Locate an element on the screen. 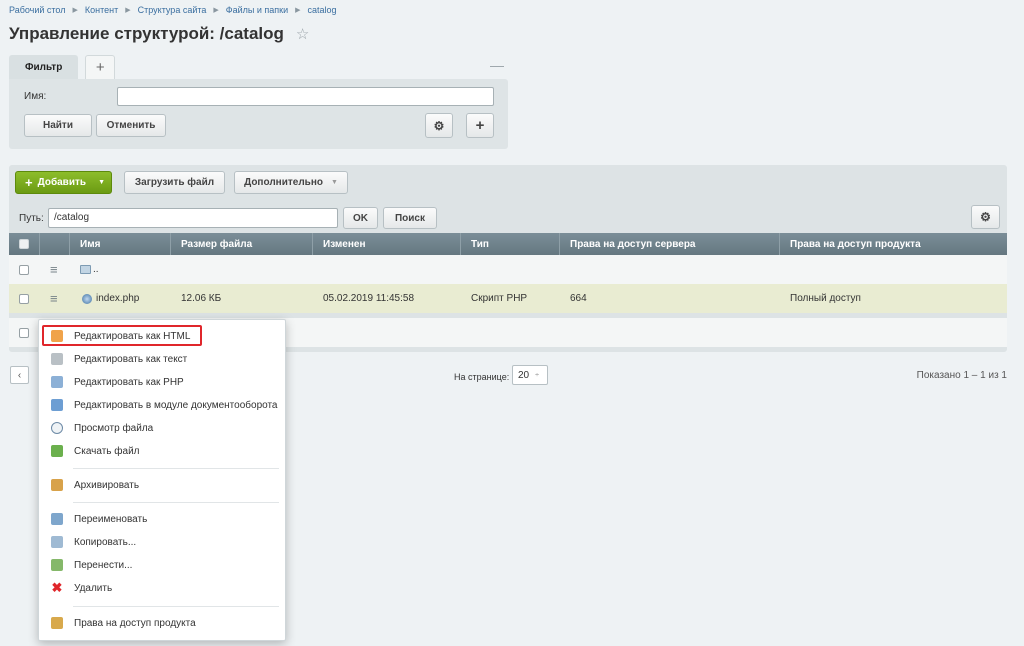 This screenshot has width=1024, height=646. row-size: 12.06 КБ is located at coordinates (201, 298).